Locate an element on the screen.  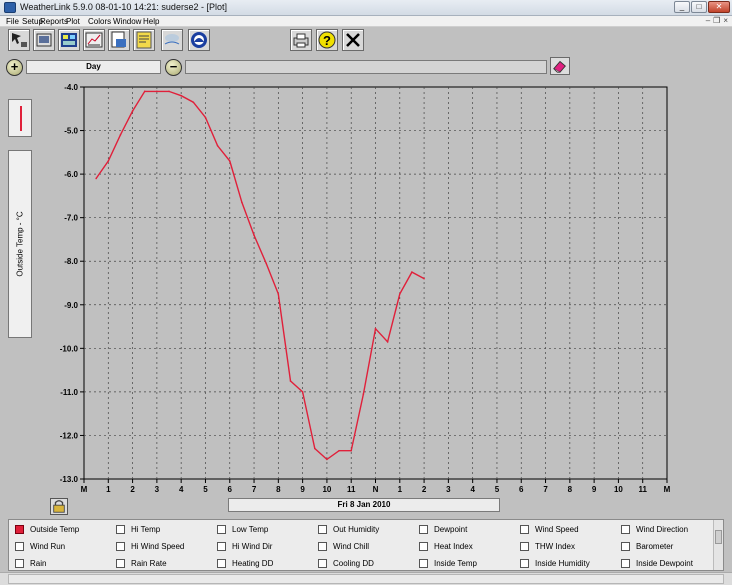
parameter-label: Heating DD is located at coordinates (253, 563).